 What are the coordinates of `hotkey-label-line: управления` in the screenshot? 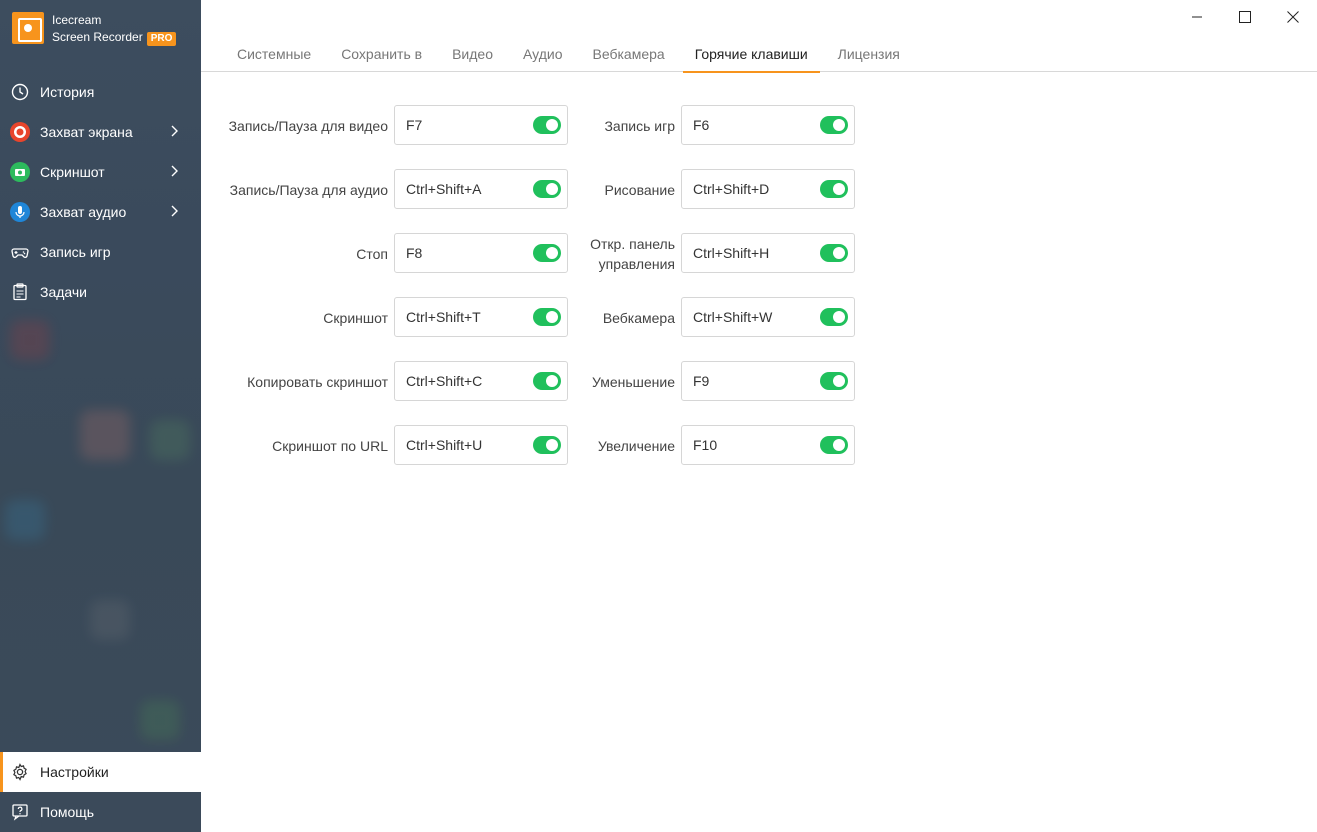 It's located at (636, 264).